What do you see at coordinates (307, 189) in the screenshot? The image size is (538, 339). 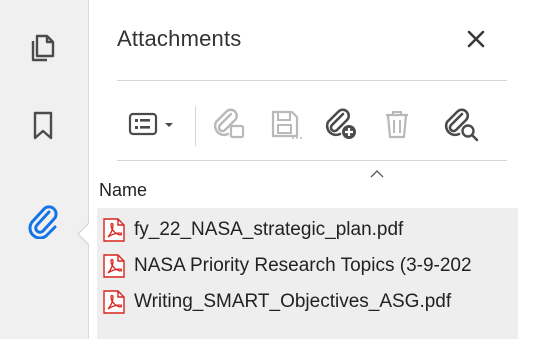 I see `list-header: Name` at bounding box center [307, 189].